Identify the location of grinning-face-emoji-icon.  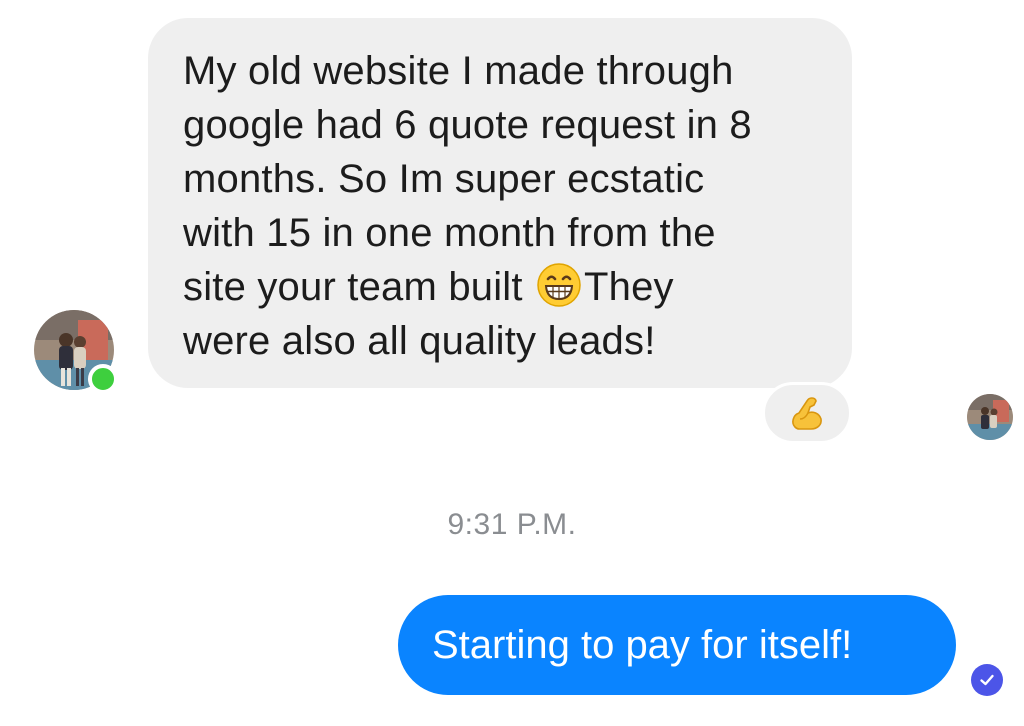
(559, 285).